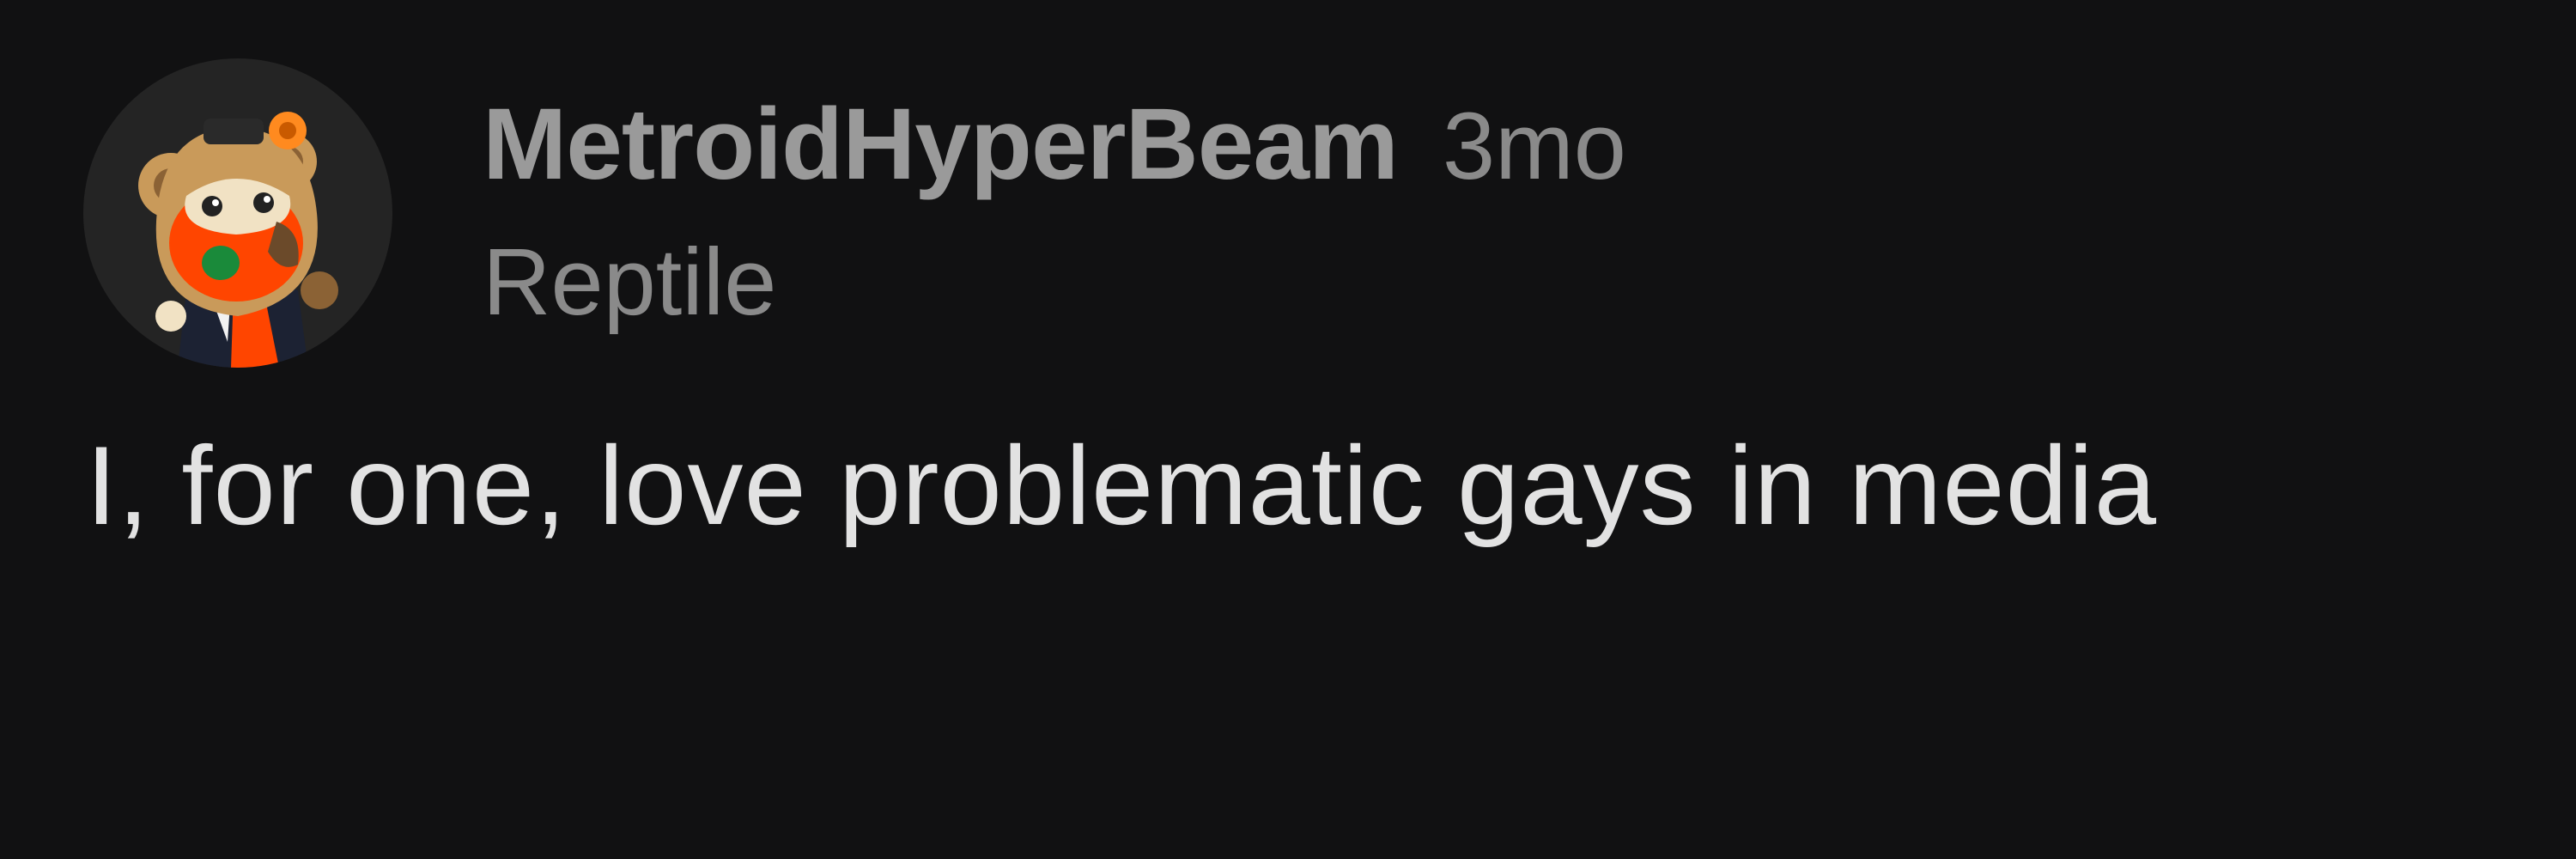 The width and height of the screenshot is (2576, 859). What do you see at coordinates (1535, 146) in the screenshot?
I see `comment-timestamp: 3mo` at bounding box center [1535, 146].